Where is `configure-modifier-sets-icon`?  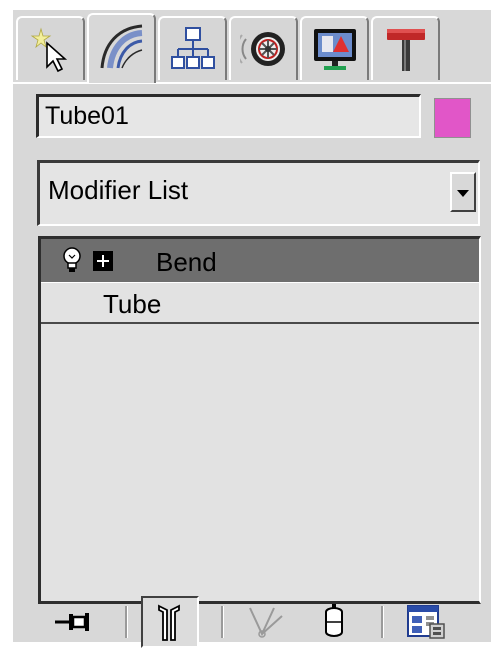
configure-modifier-sets-icon is located at coordinates (426, 622).